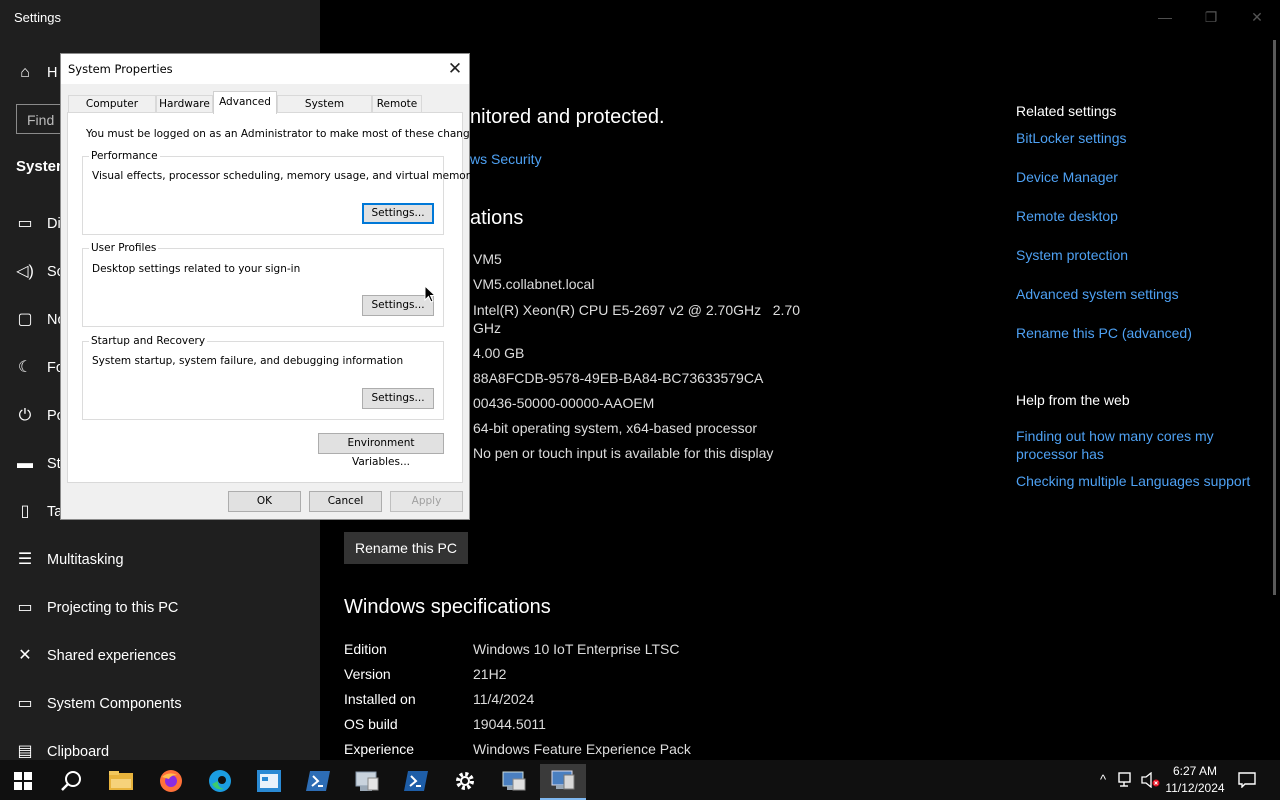  What do you see at coordinates (465, 782) in the screenshot?
I see `settings-icon` at bounding box center [465, 782].